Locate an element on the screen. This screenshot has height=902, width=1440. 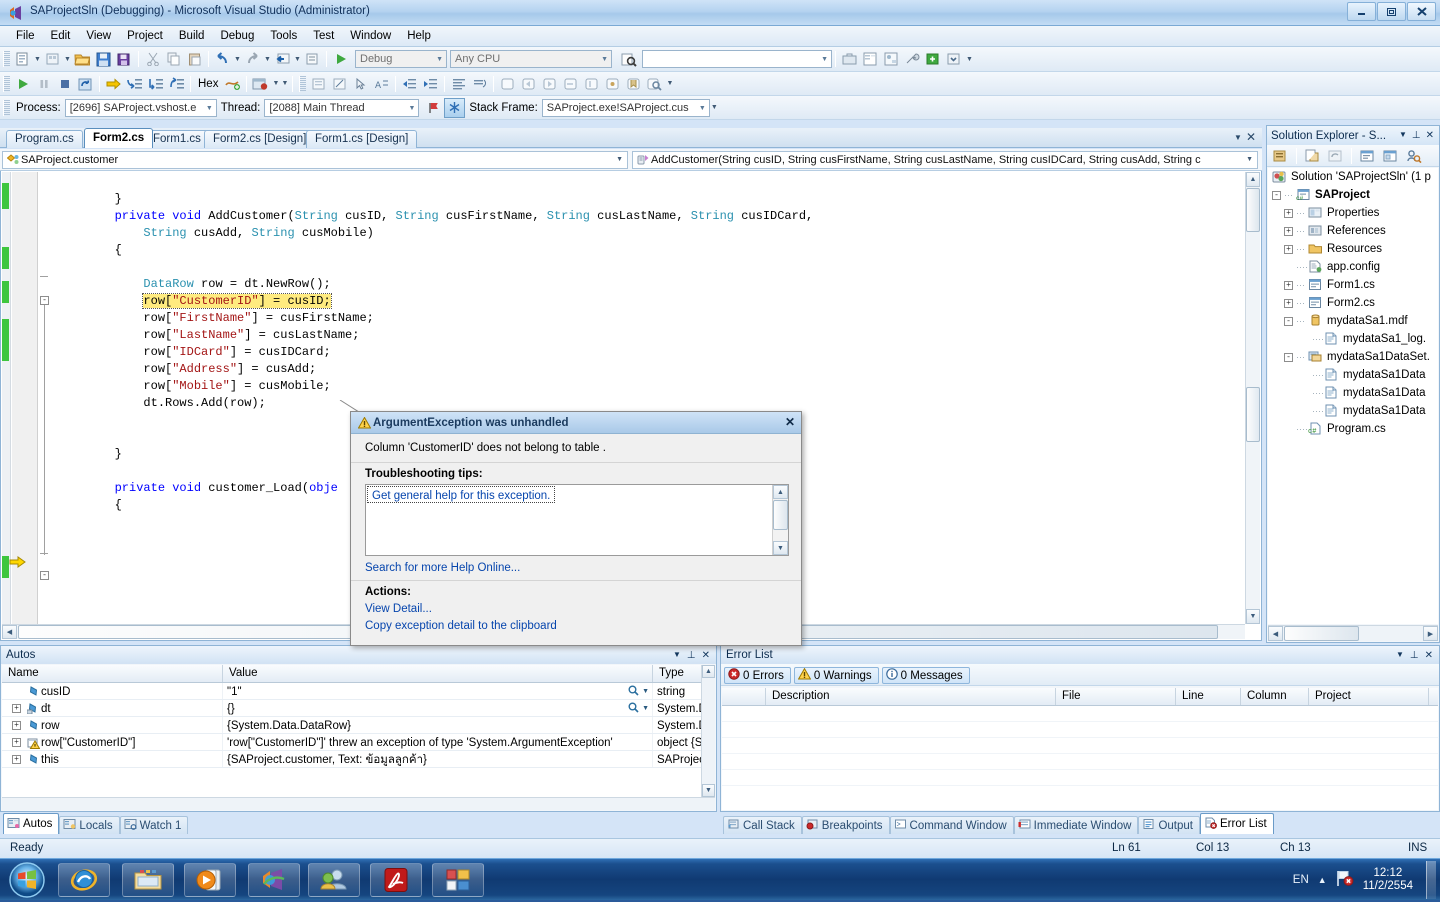
filter-warnings-button: 0 Warnings is located at coordinates (836, 675).